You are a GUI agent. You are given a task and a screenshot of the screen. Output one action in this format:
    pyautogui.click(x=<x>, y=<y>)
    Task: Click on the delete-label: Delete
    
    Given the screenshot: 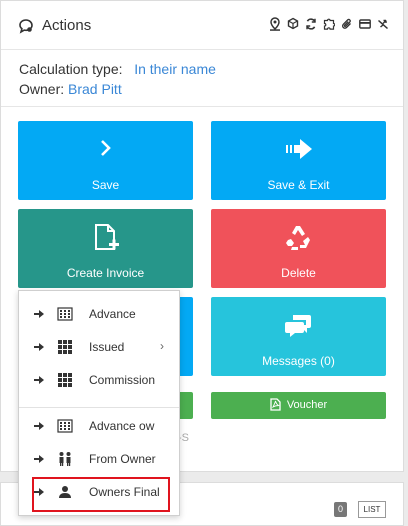 What is the action you would take?
    pyautogui.click(x=298, y=273)
    